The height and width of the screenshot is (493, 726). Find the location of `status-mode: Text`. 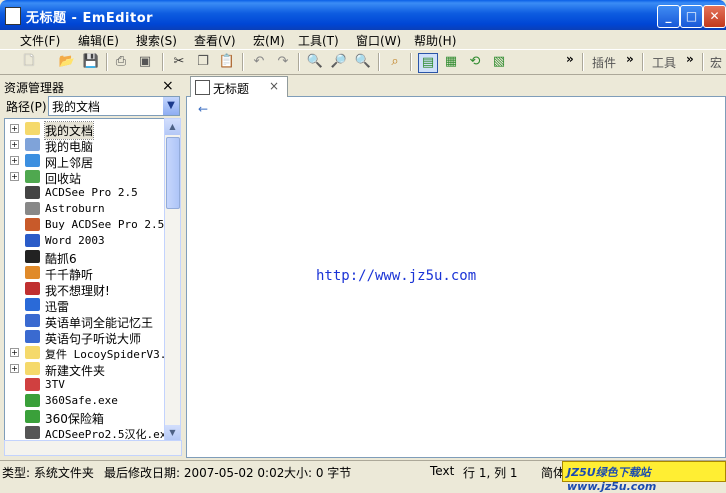

status-mode: Text is located at coordinates (442, 471).